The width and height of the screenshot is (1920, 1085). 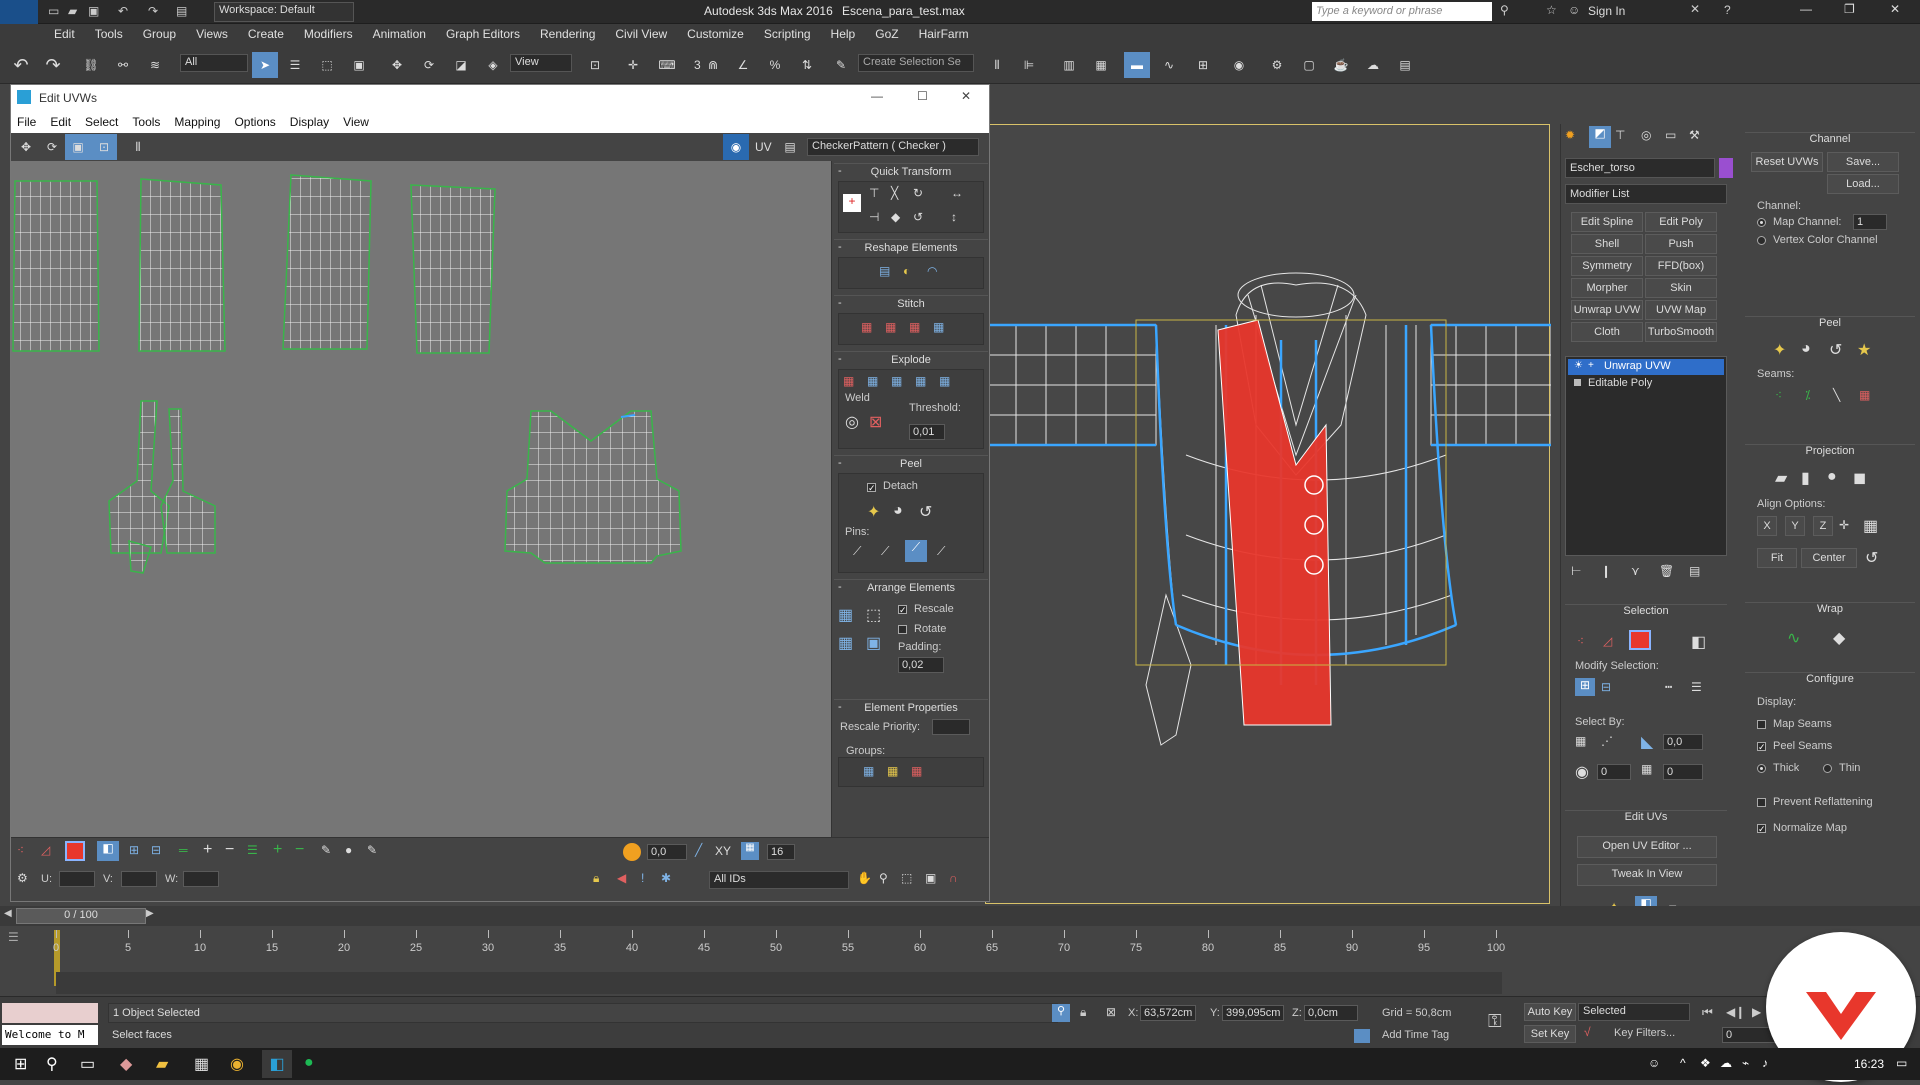 I want to click on reference-coord-dropdown: View, so click(x=541, y=63).